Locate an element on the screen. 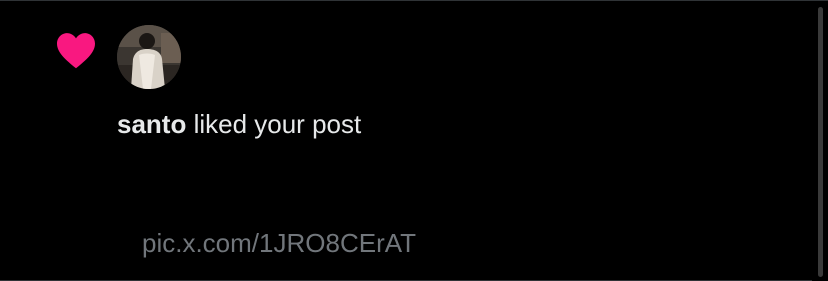  scrollbar is located at coordinates (820, 141).